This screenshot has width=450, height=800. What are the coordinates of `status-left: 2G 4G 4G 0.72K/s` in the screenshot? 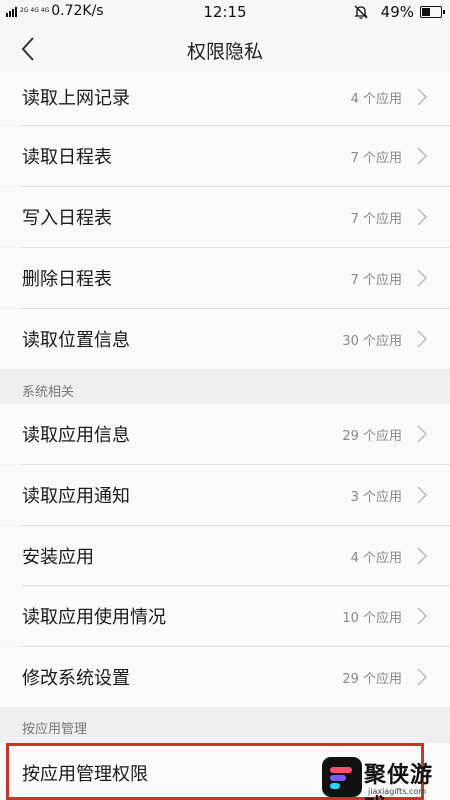 It's located at (55, 11).